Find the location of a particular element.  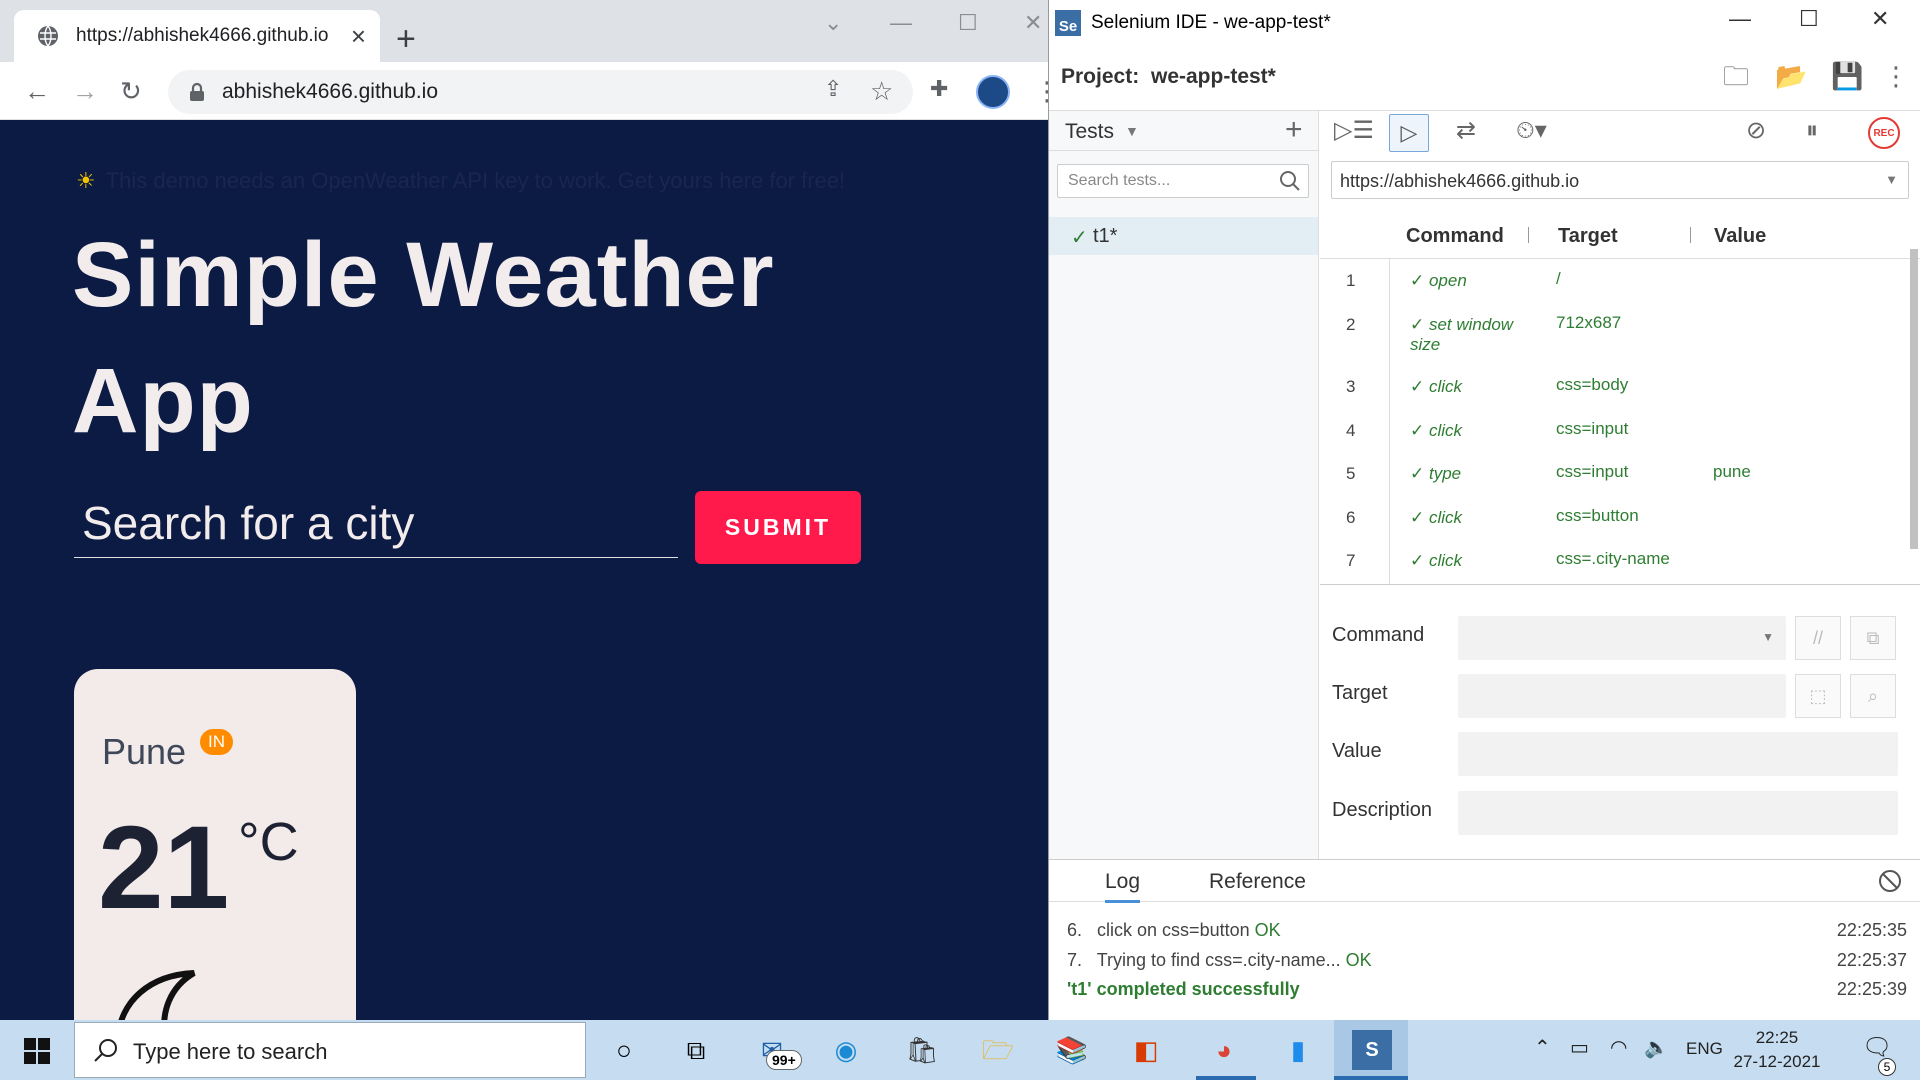

run-all-tests-icon: ▷☰ is located at coordinates (1354, 131).